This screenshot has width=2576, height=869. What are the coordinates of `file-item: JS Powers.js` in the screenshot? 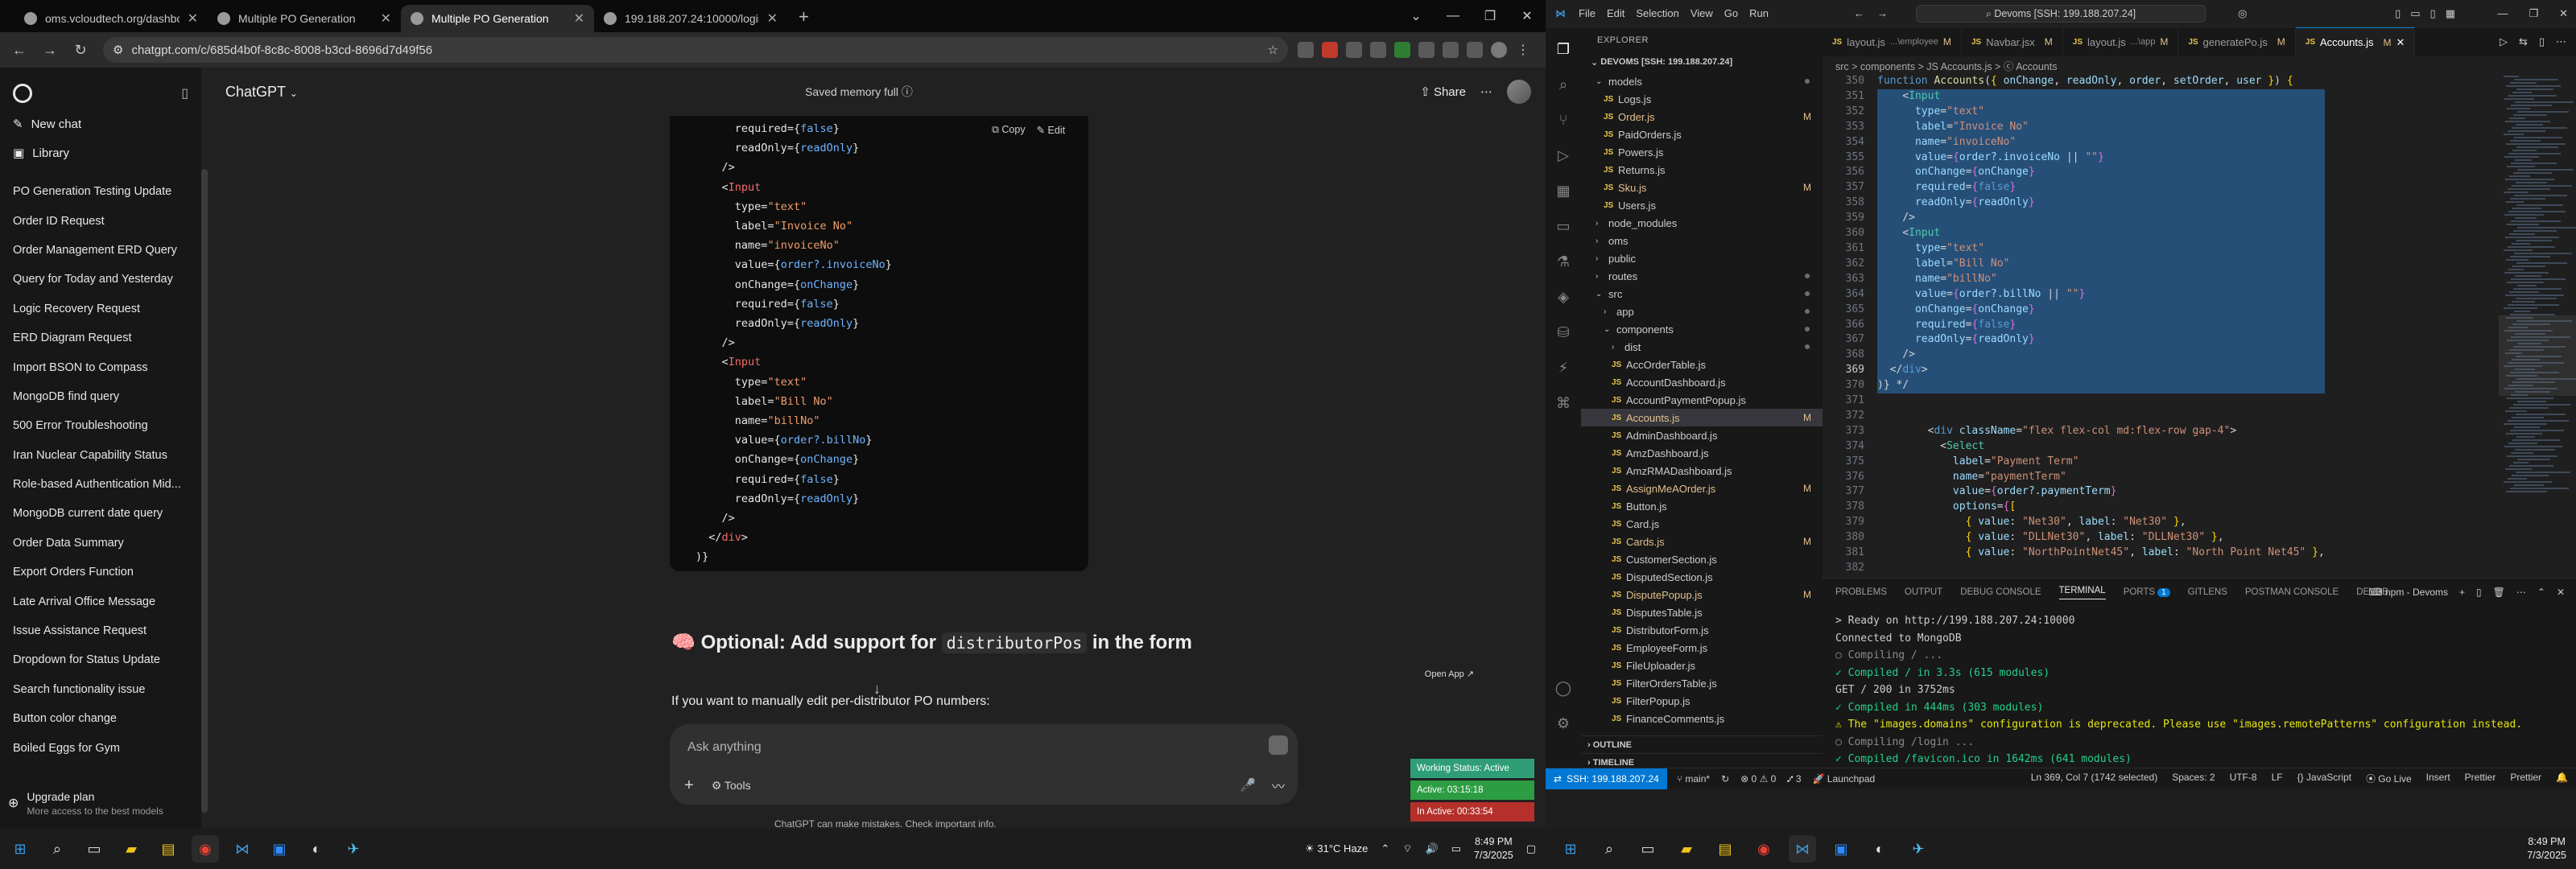 It's located at (1702, 152).